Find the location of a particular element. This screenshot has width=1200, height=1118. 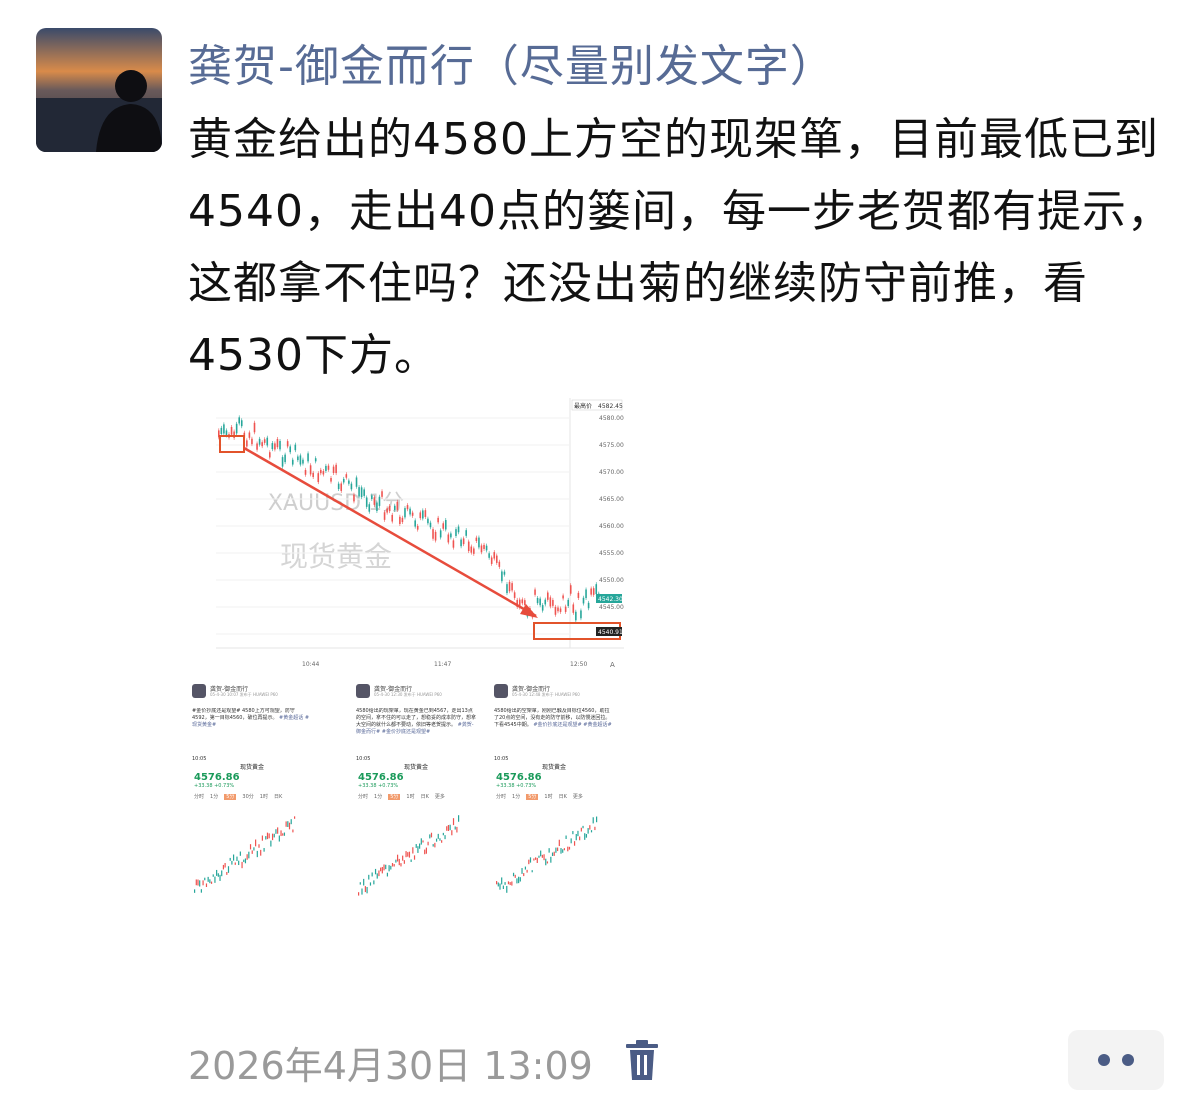

trend-arrow is located at coordinates (390, 532).